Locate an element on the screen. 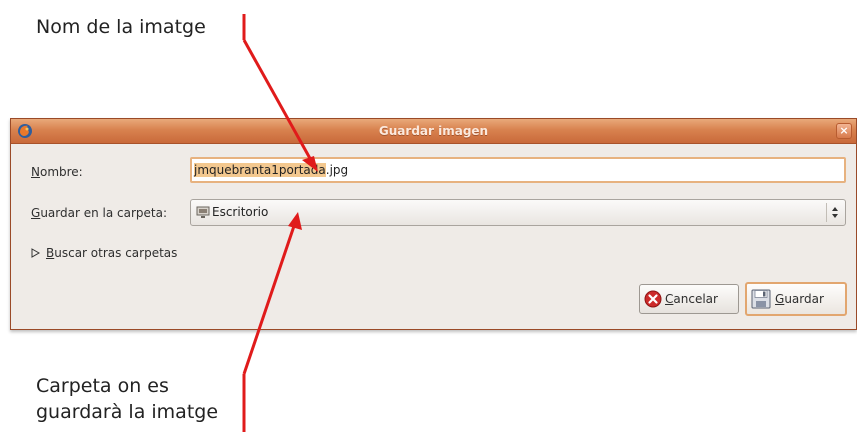 The image size is (857, 435). save-icon is located at coordinates (761, 299).